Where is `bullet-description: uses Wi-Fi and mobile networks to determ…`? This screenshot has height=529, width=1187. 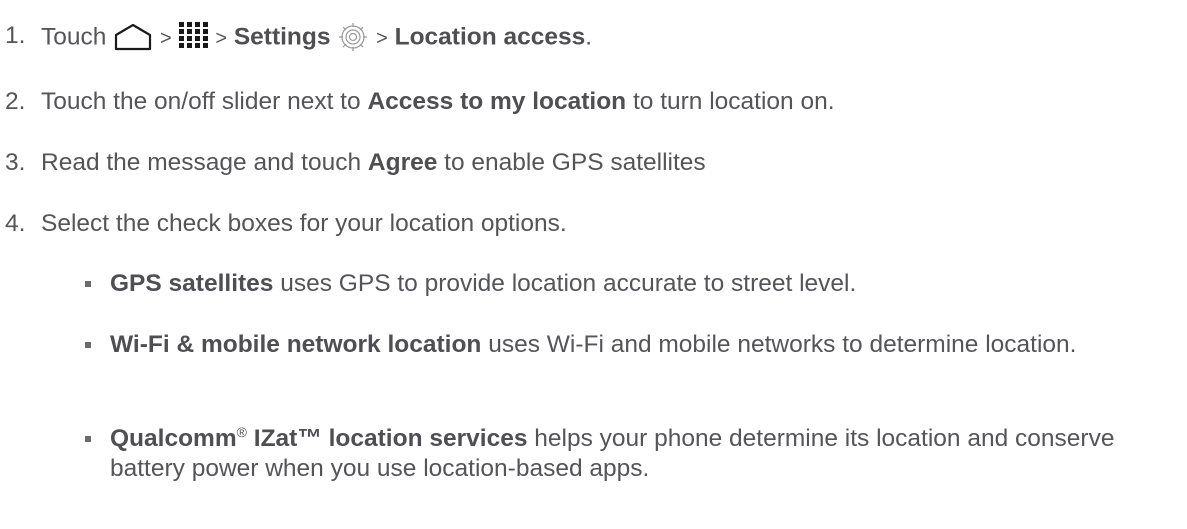 bullet-description: uses Wi-Fi and mobile networks to determ… is located at coordinates (782, 344).